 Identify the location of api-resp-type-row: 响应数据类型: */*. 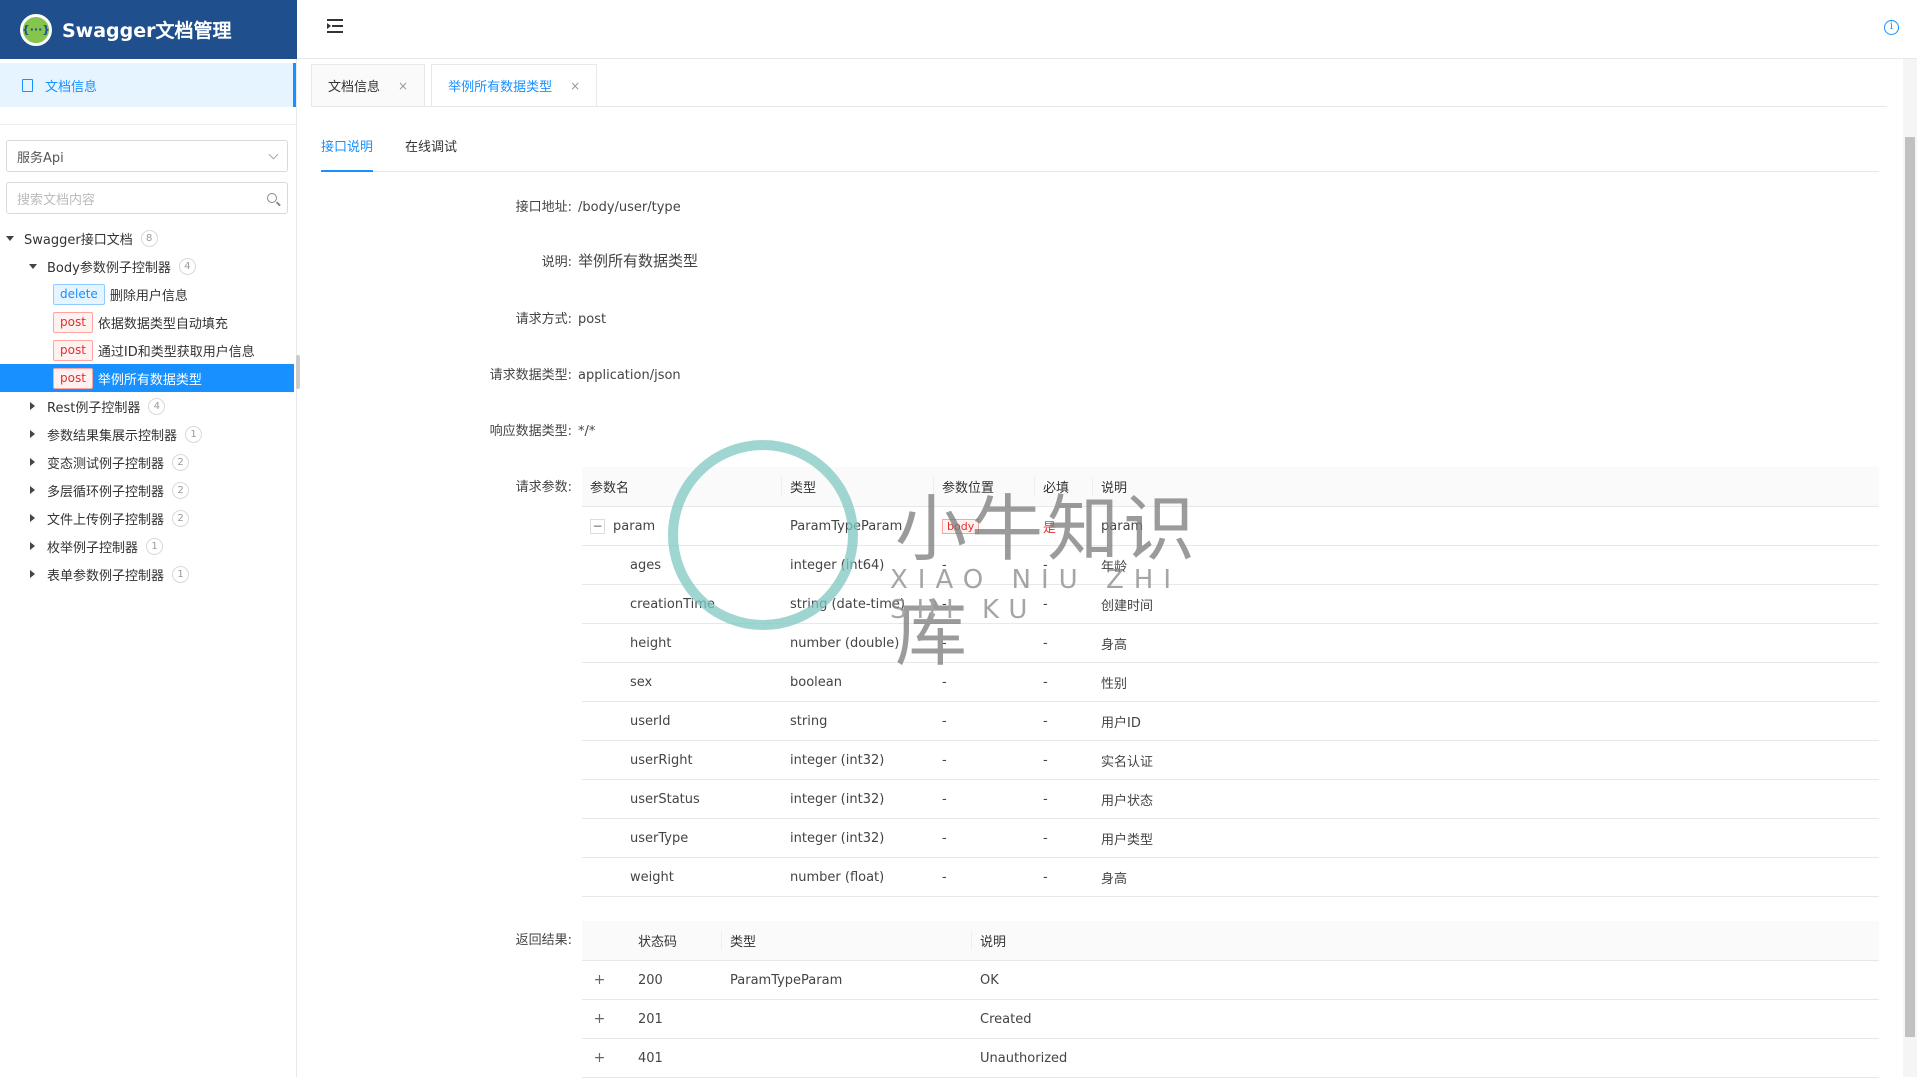
(512, 429).